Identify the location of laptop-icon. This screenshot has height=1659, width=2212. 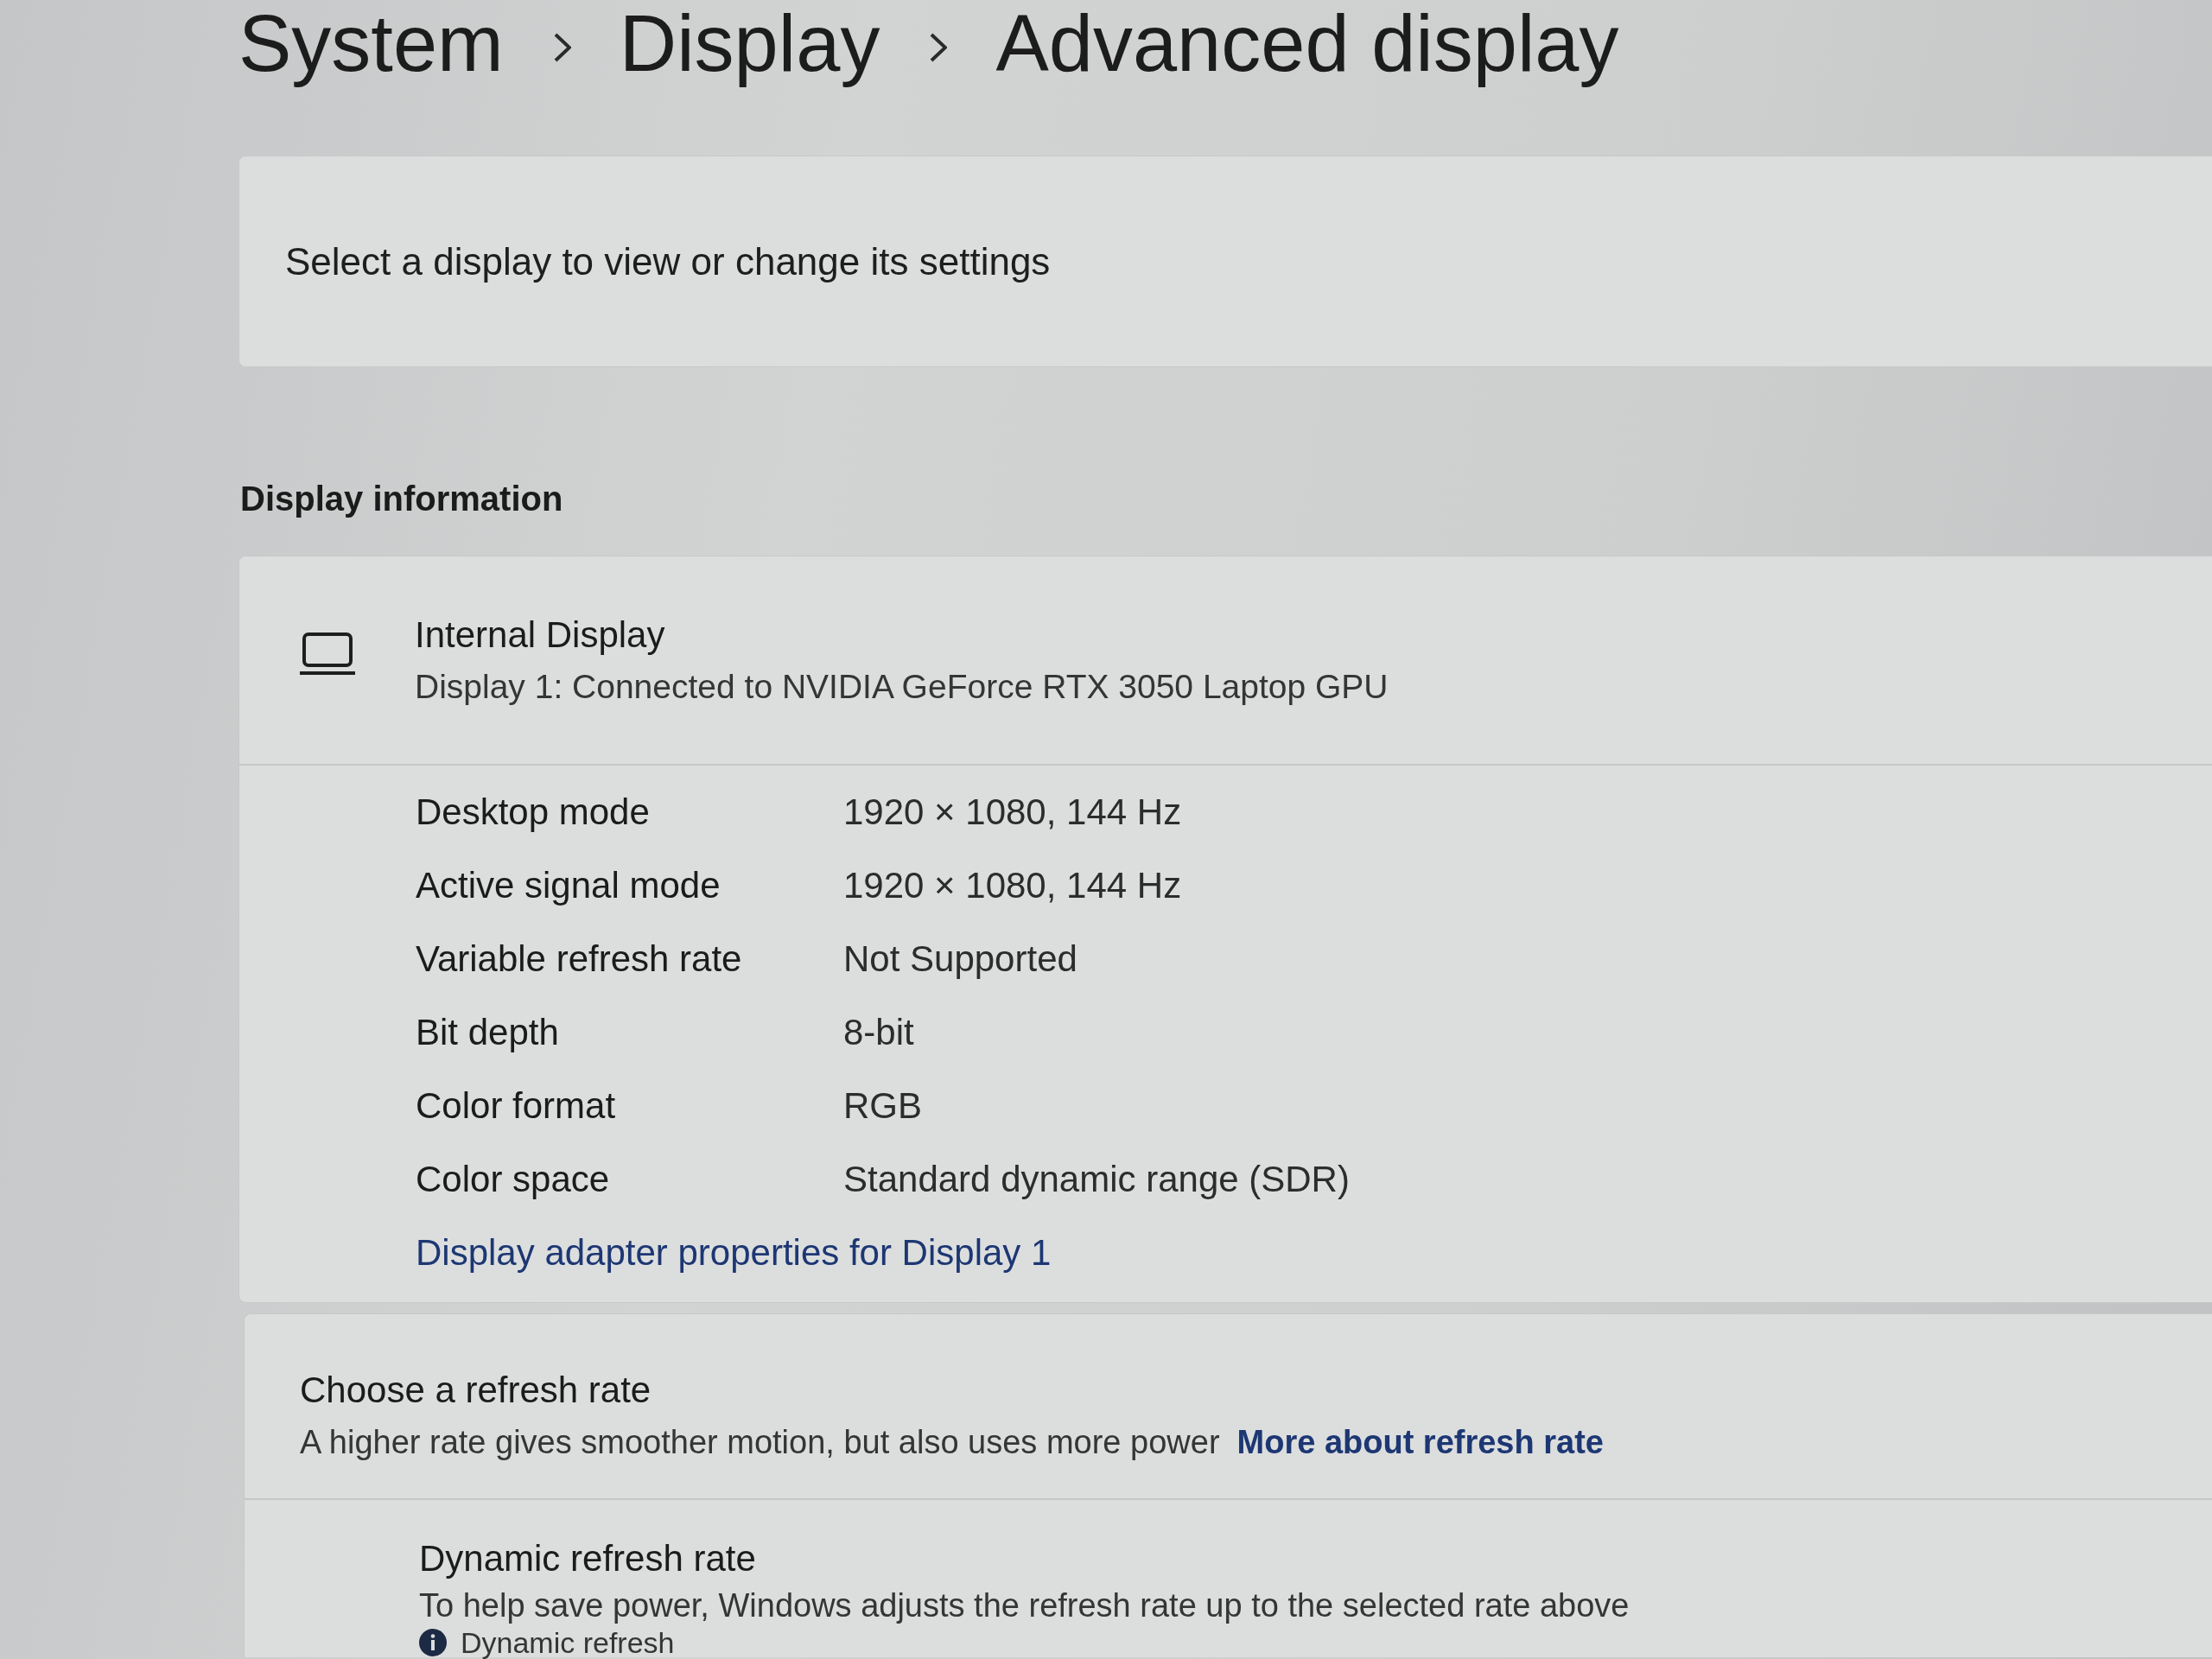
(327, 654).